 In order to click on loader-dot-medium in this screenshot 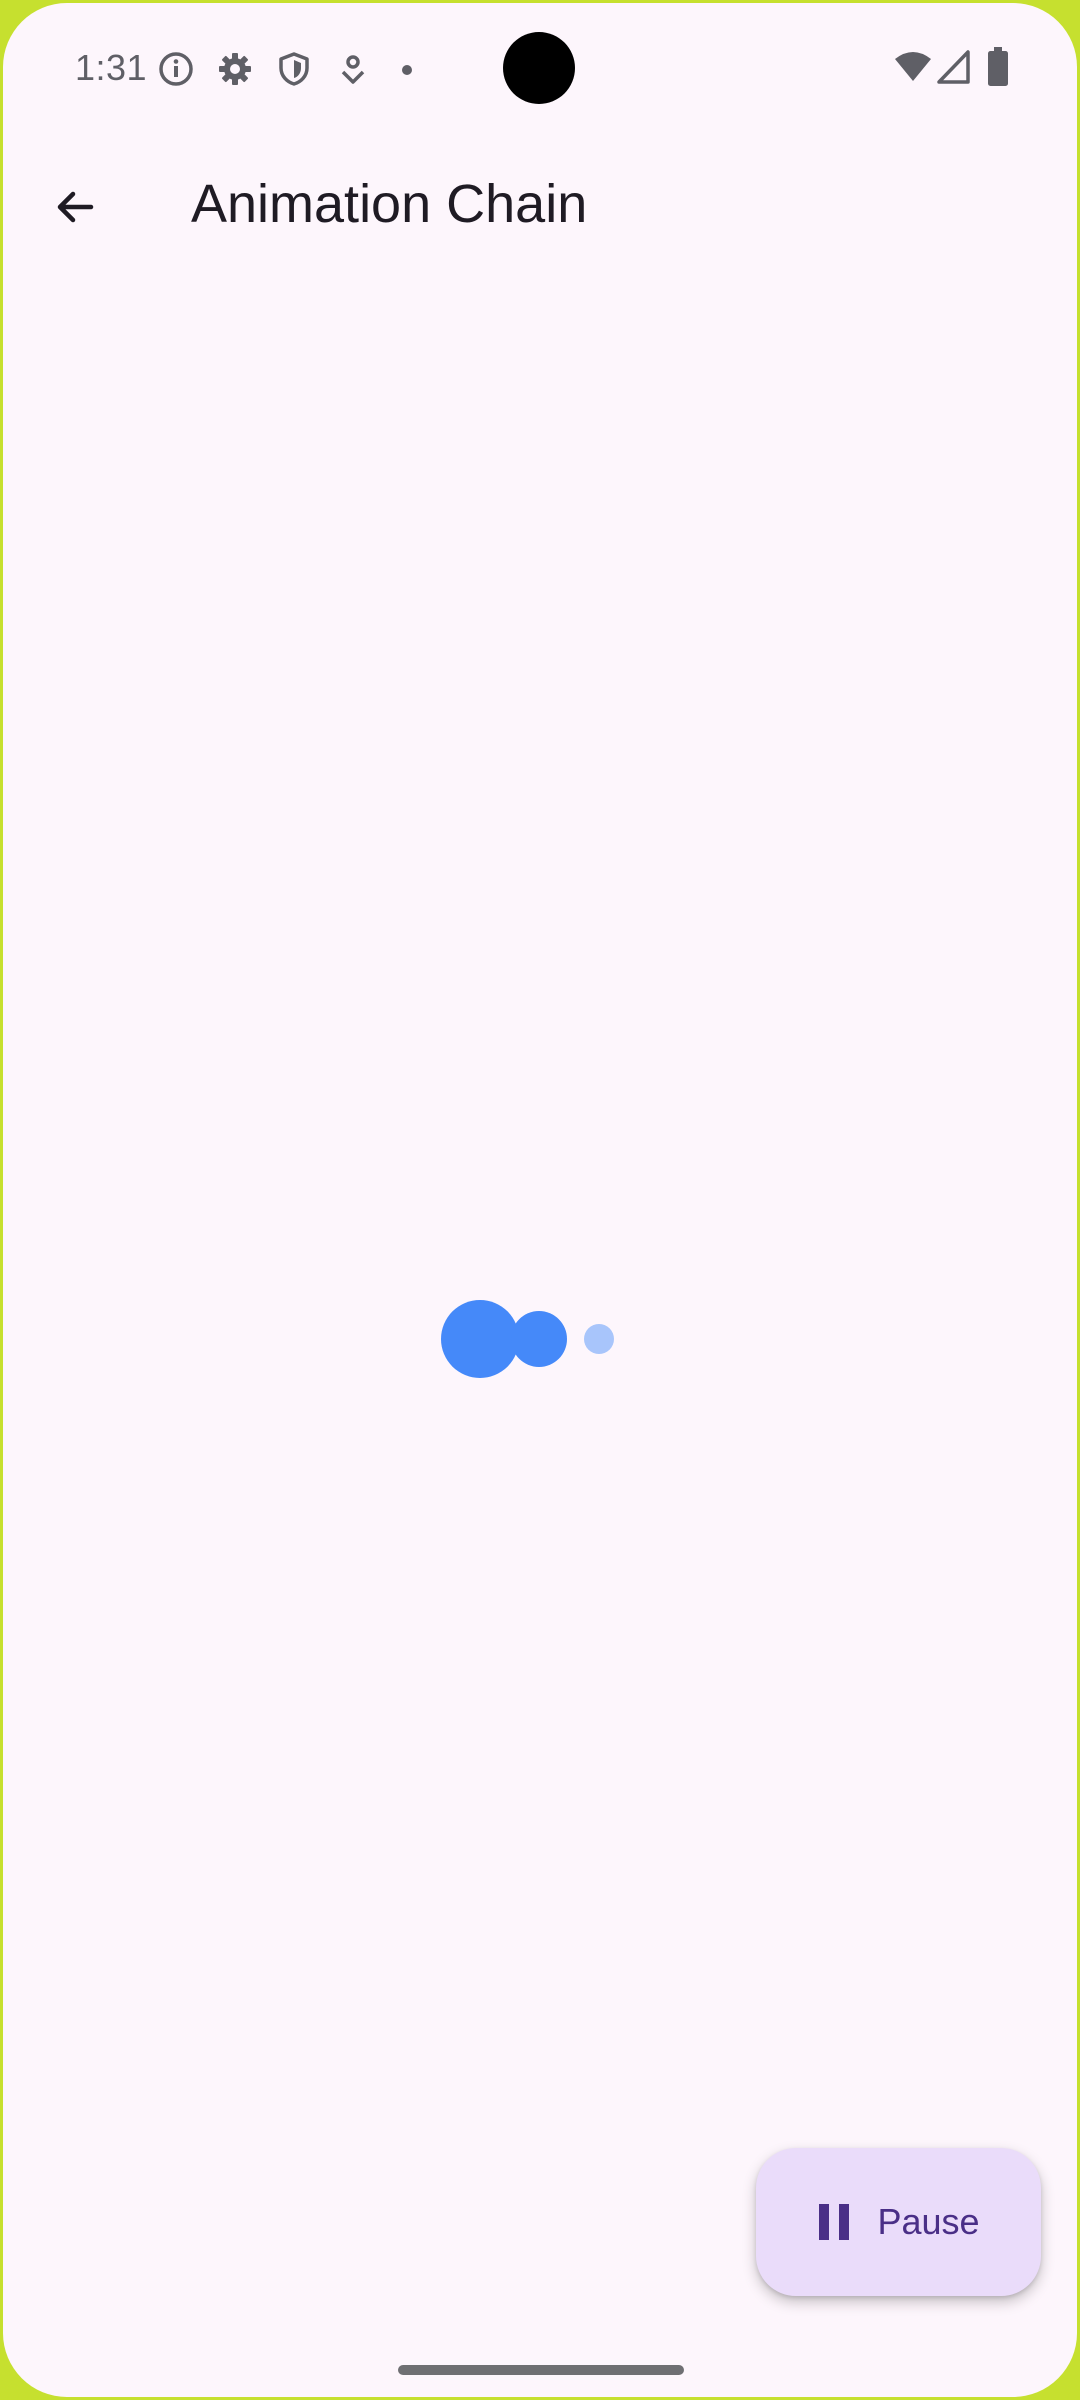, I will do `click(539, 1339)`.